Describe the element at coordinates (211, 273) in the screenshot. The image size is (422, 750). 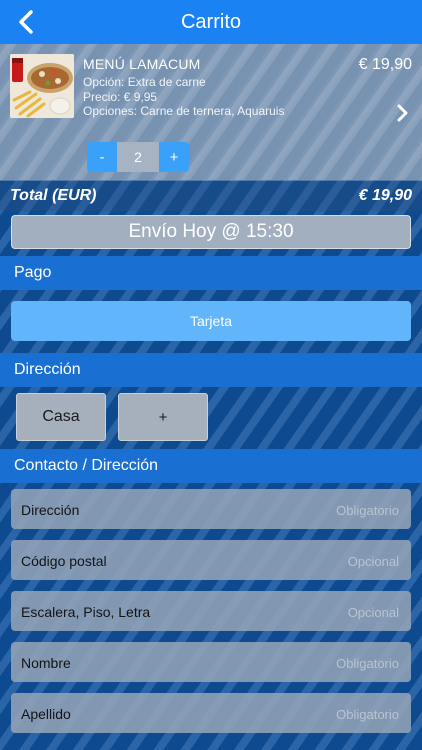
I see `payment-section-header: Pago` at that location.